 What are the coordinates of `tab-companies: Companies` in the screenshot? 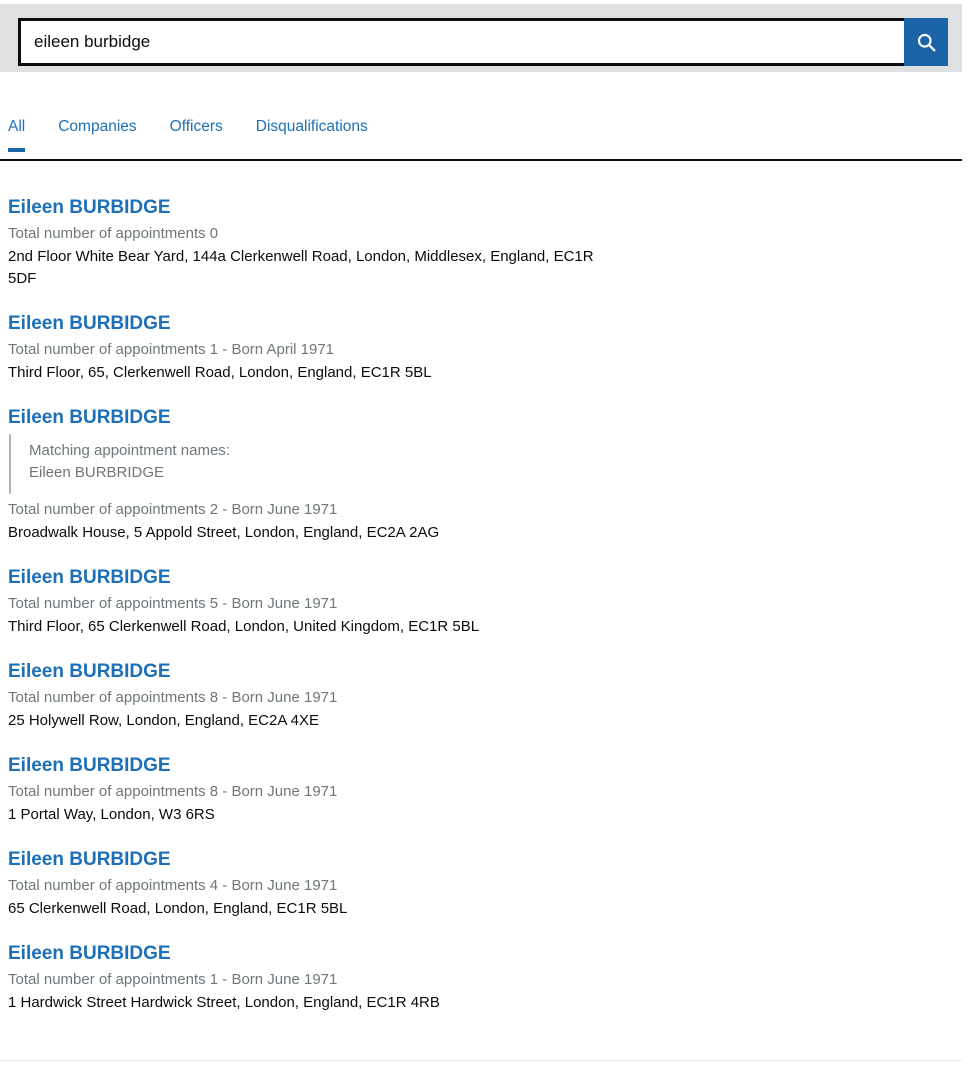 It's located at (97, 135).